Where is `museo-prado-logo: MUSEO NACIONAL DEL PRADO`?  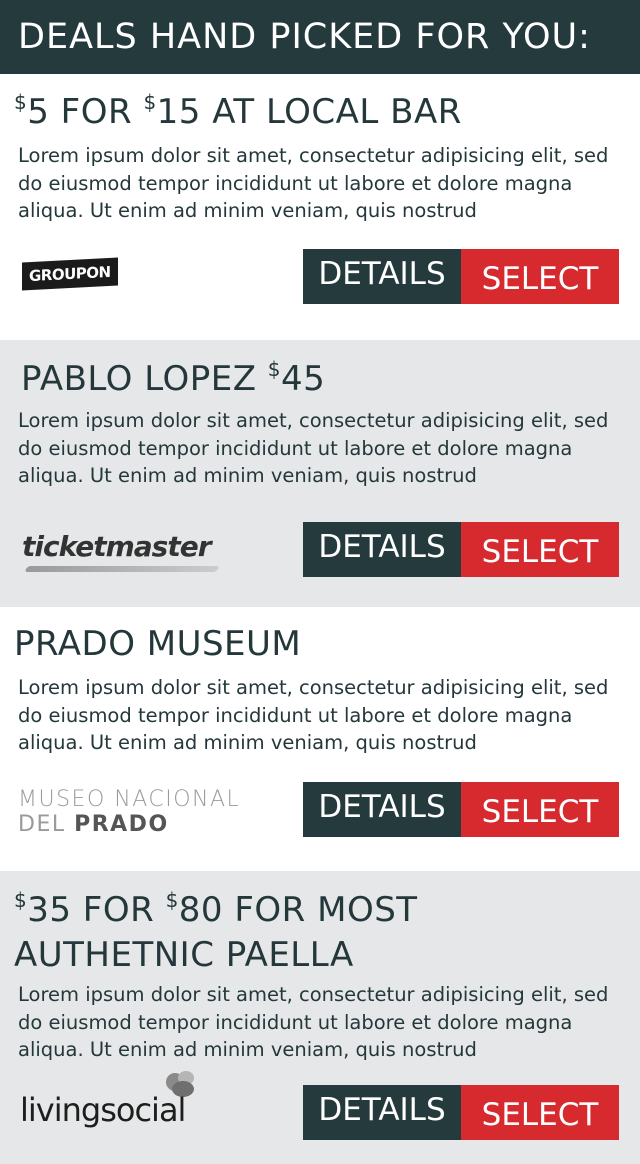 museo-prado-logo: MUSEO NACIONAL DEL PRADO is located at coordinates (129, 813).